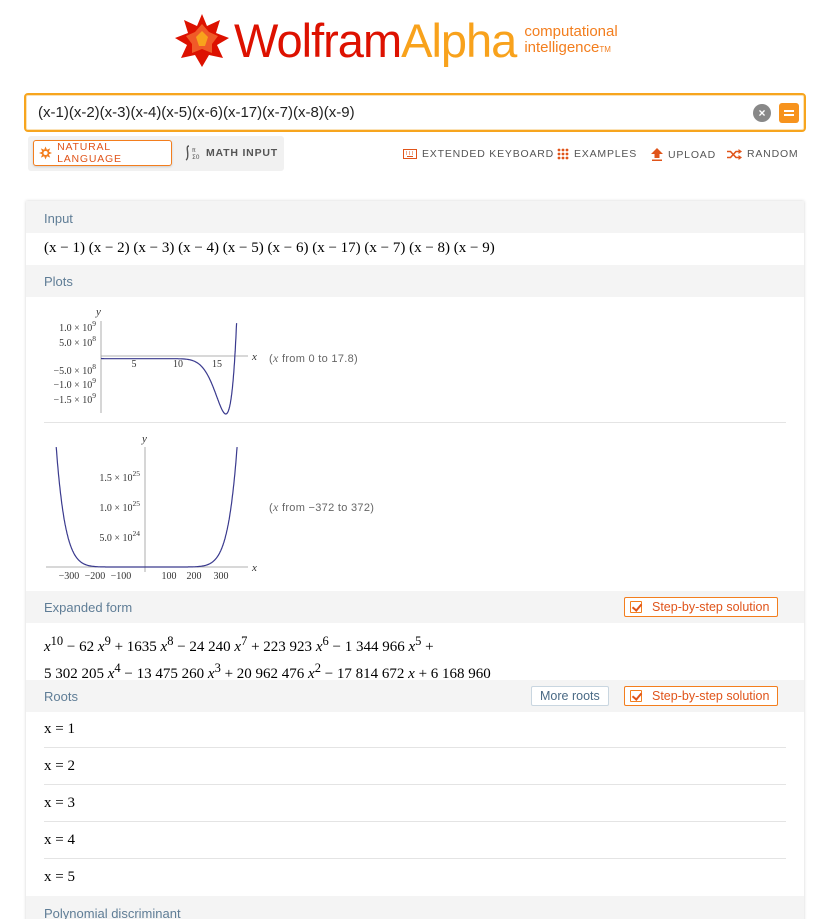  What do you see at coordinates (202, 40) in the screenshot?
I see `spikey-logo-icon` at bounding box center [202, 40].